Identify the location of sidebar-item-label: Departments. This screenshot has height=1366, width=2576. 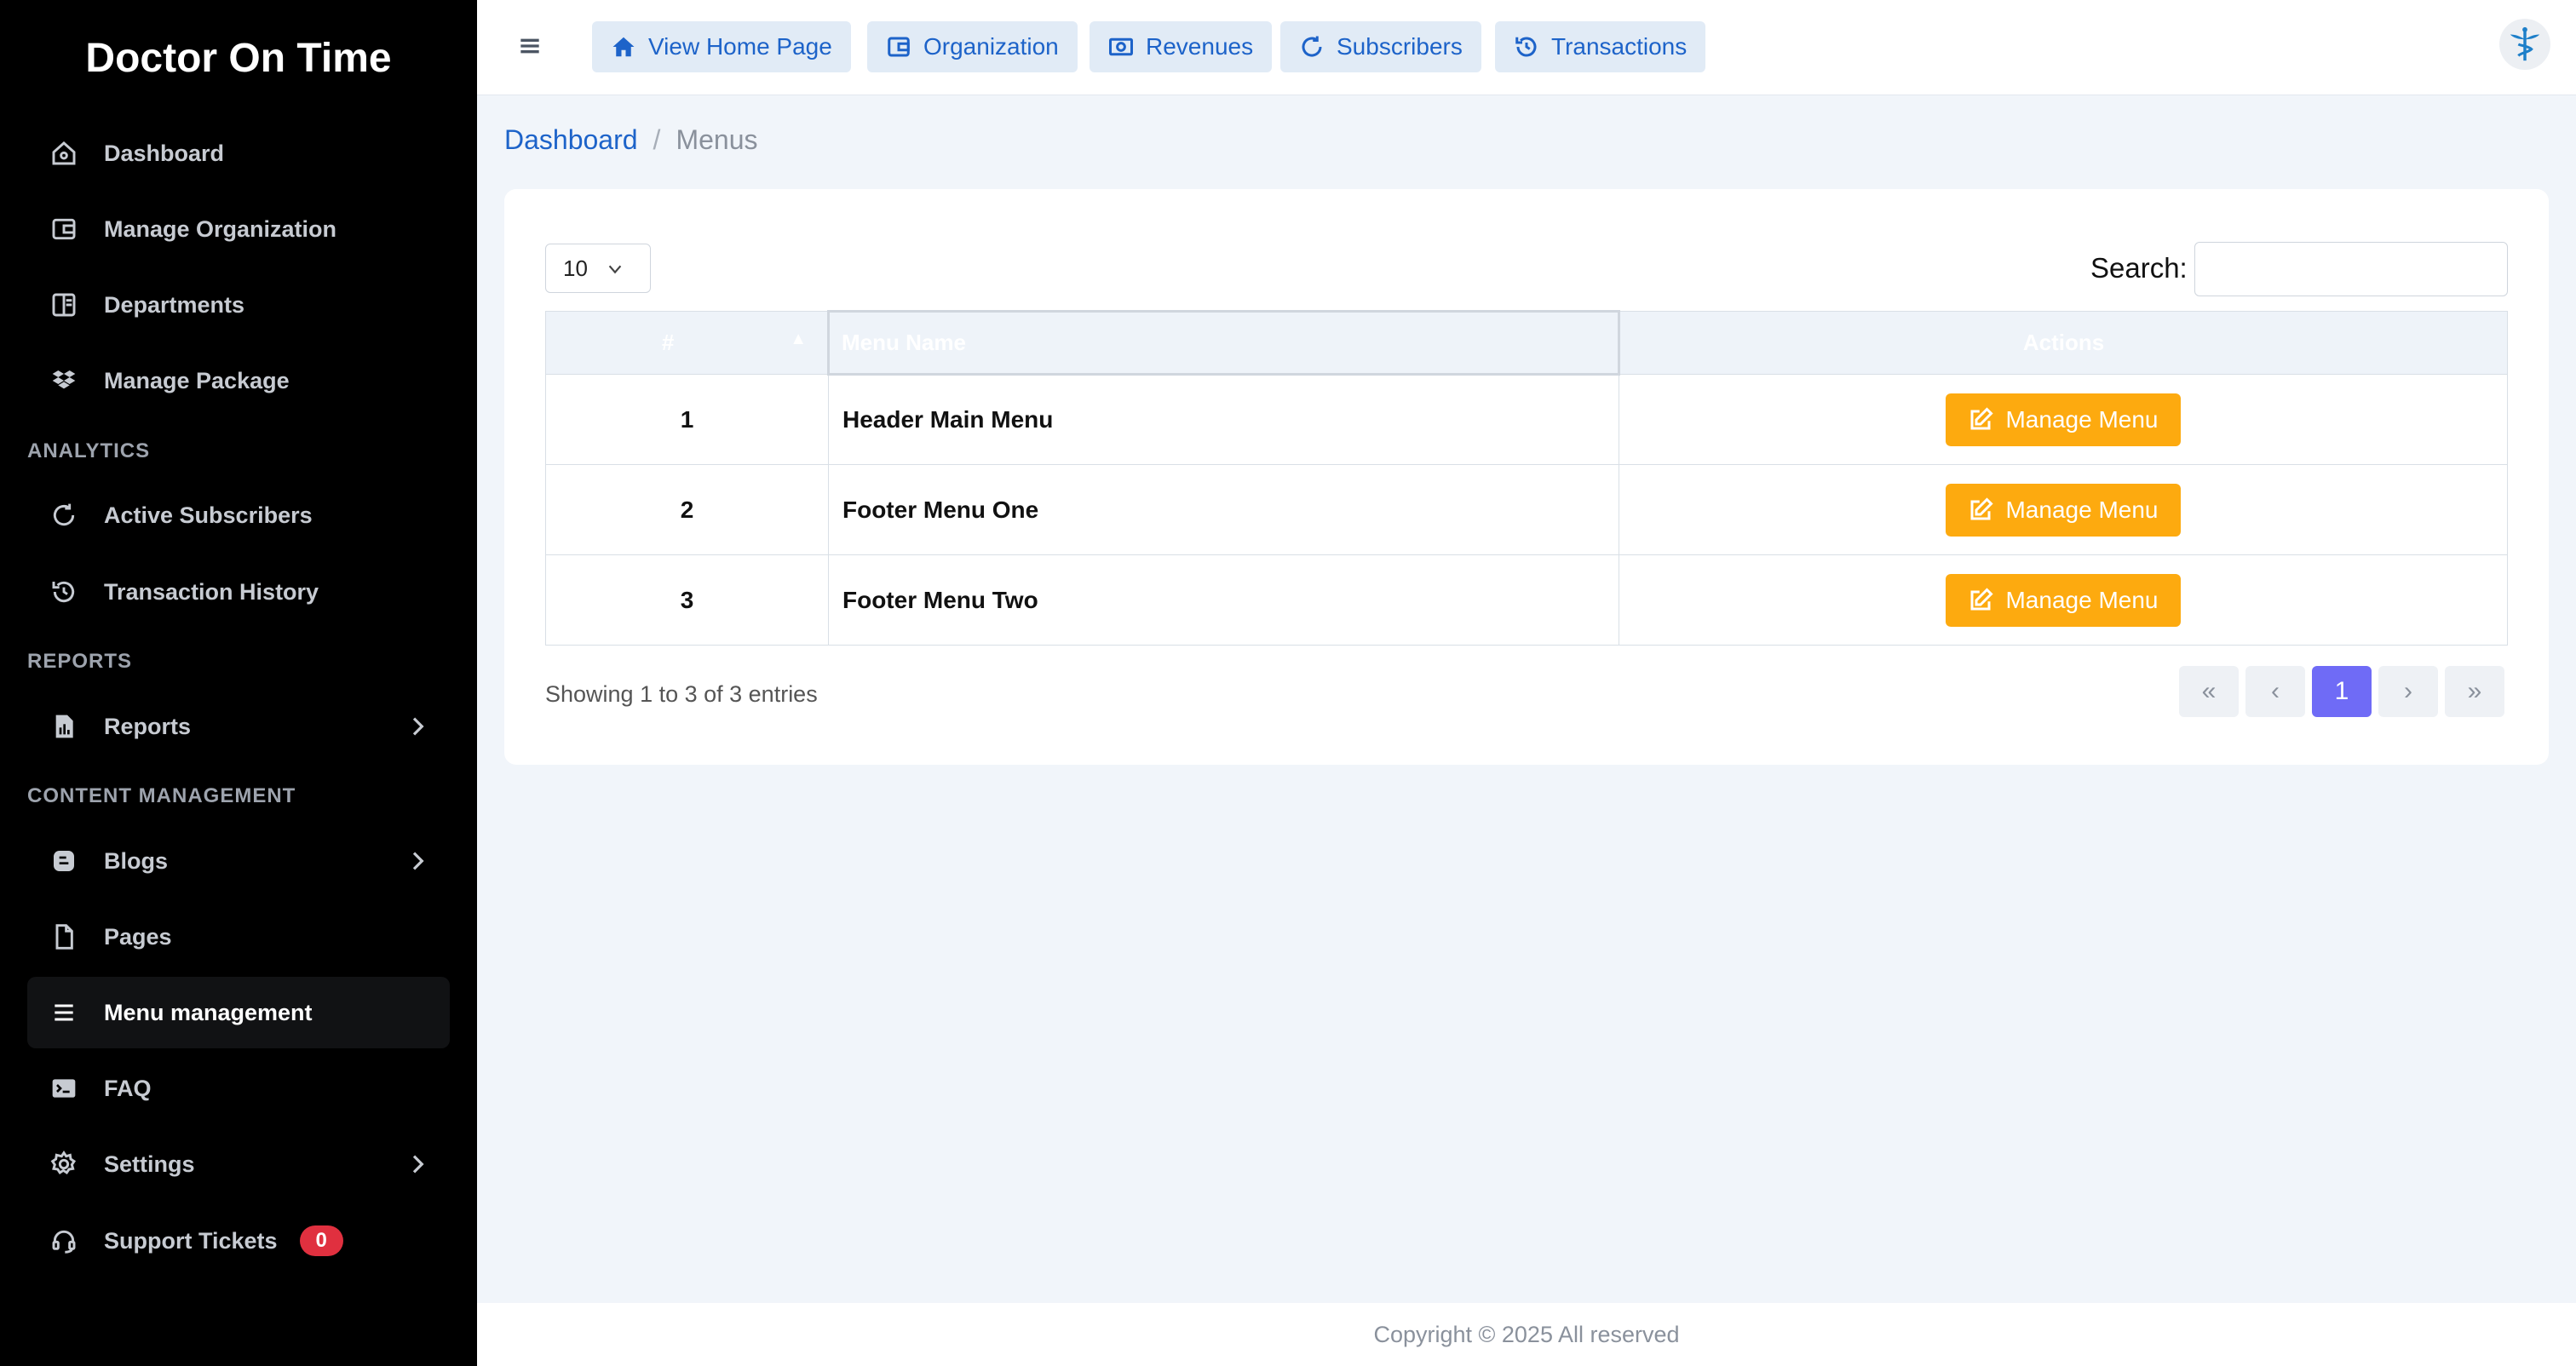
(174, 304).